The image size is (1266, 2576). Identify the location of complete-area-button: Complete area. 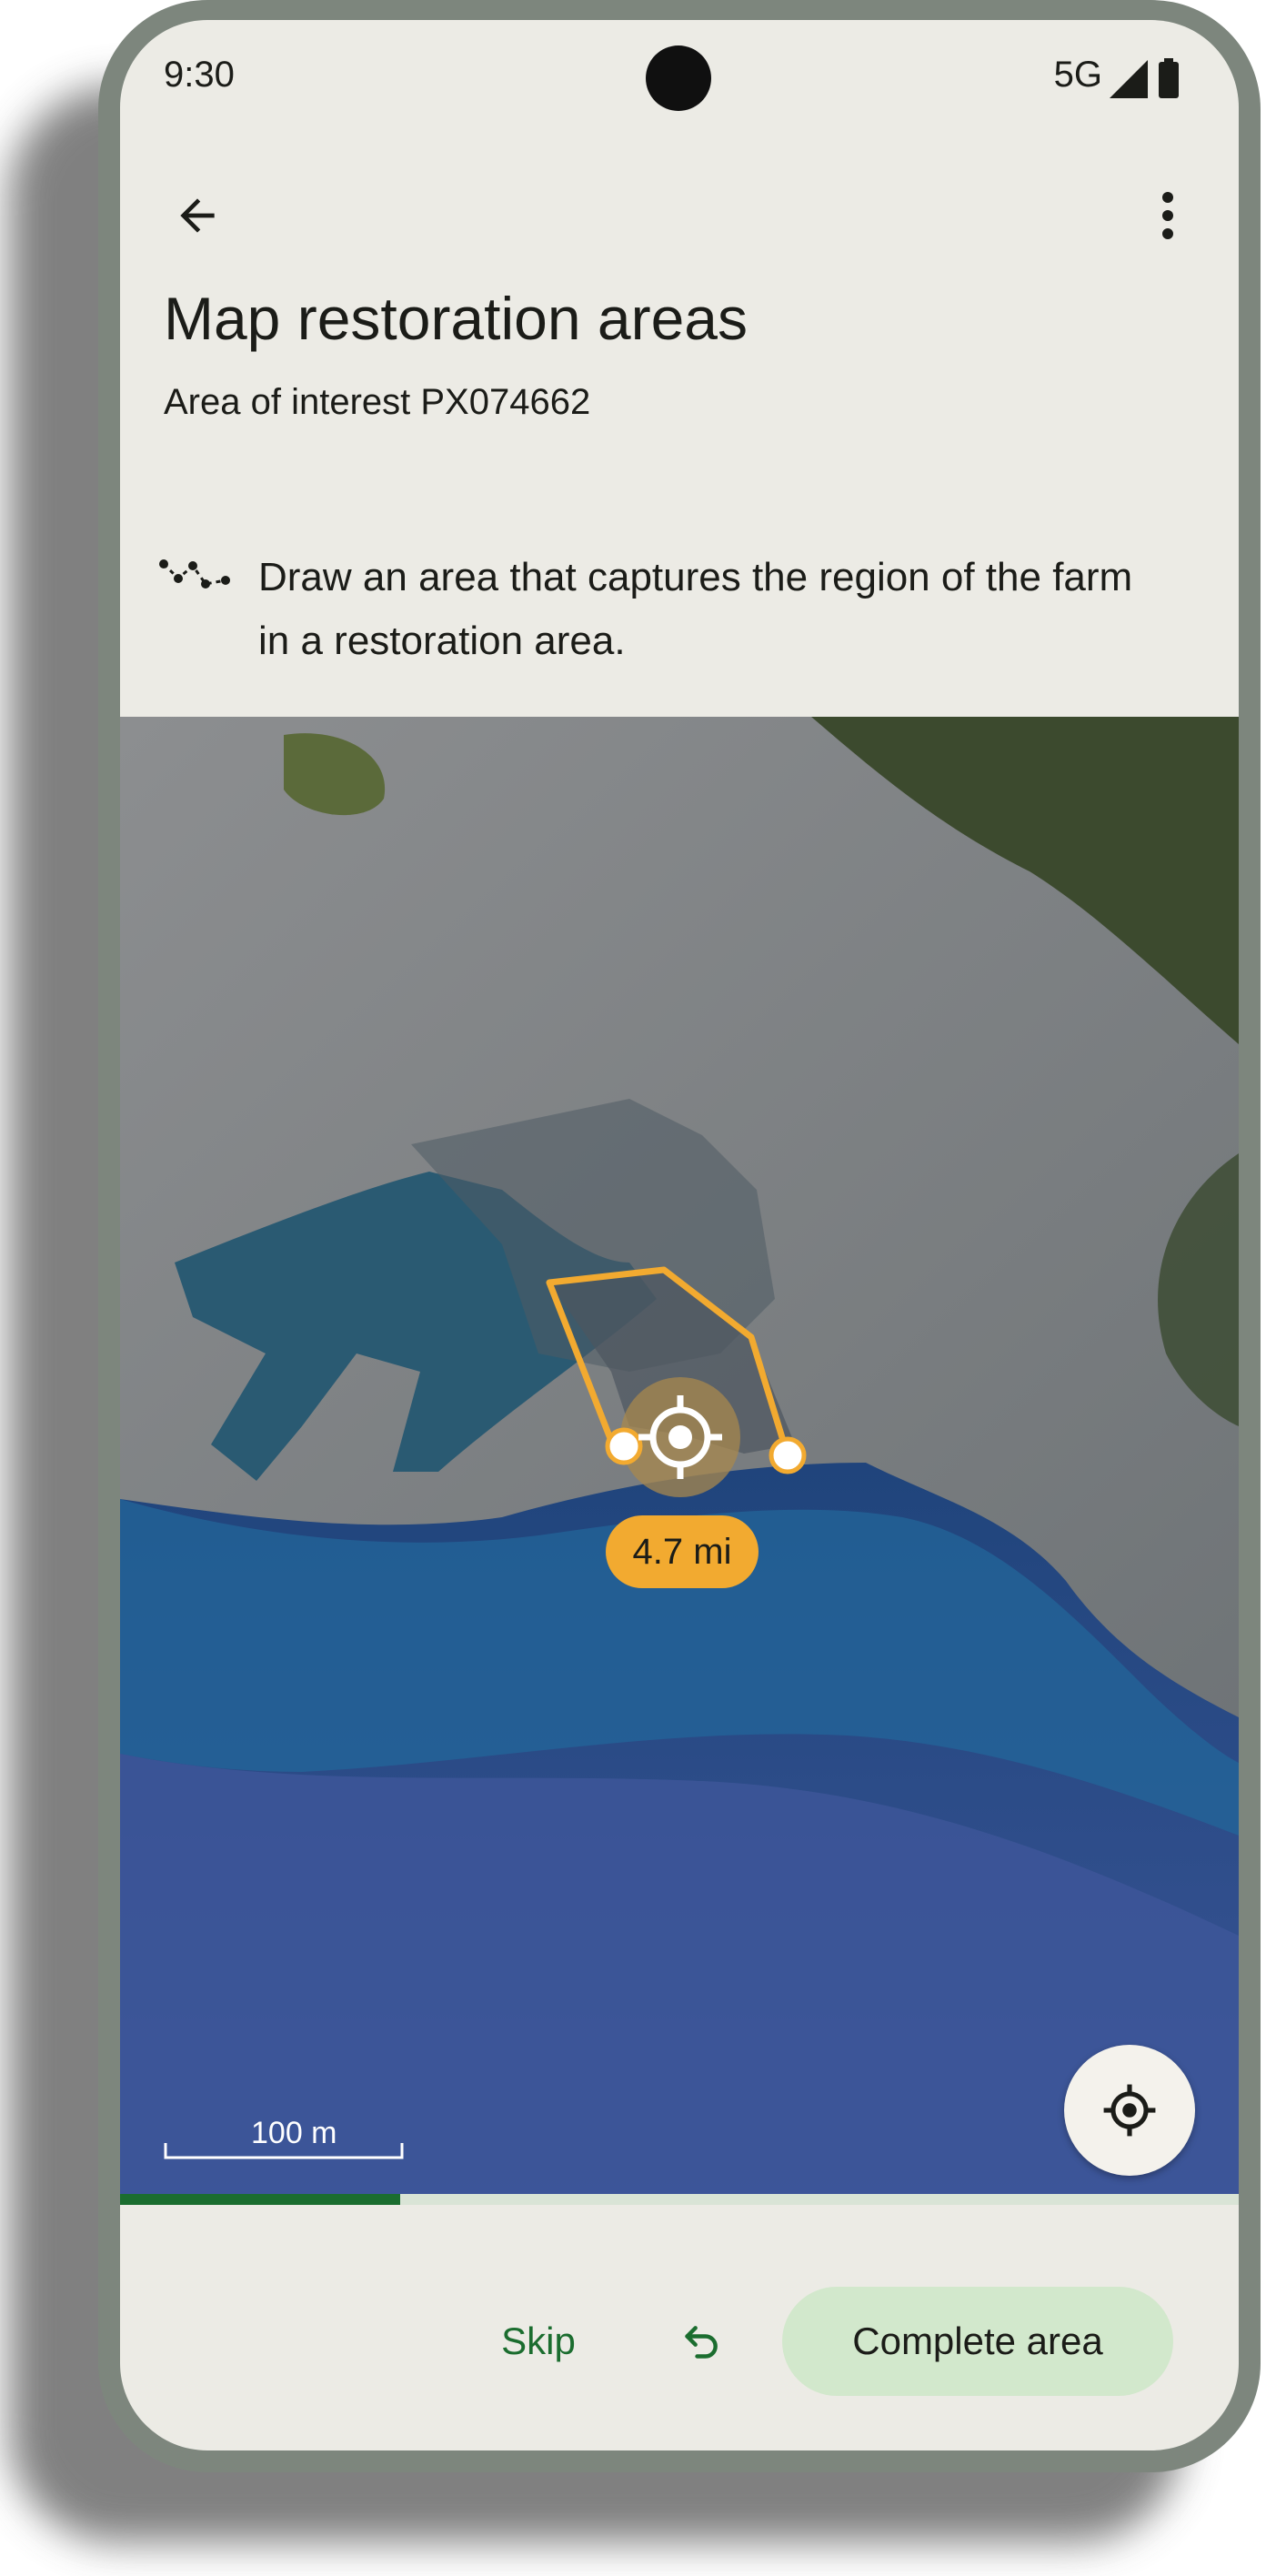
(977, 2341).